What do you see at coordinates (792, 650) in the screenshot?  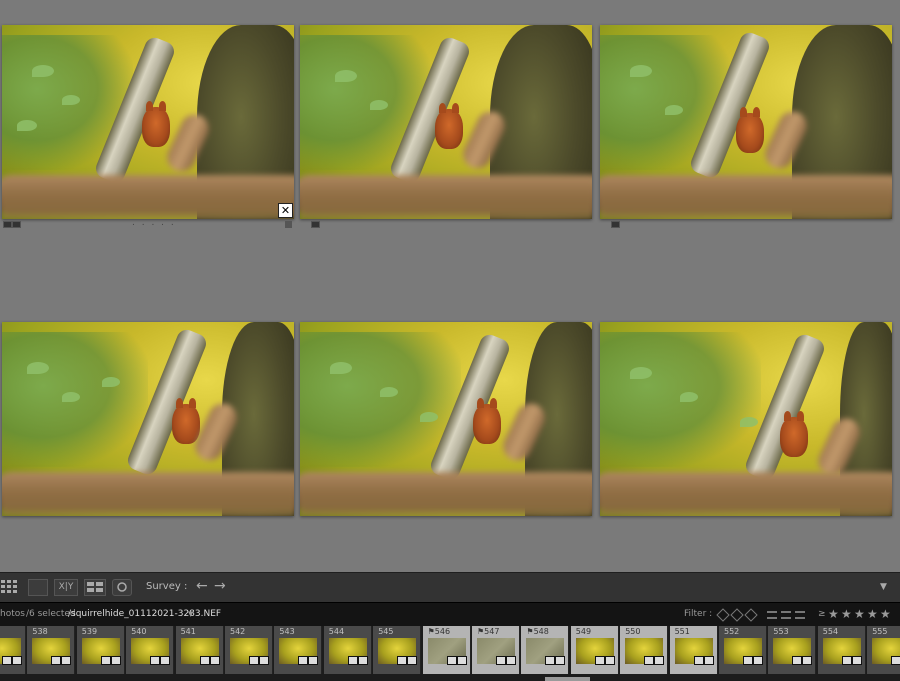 I see `filmstrip-thumbnail: 553` at bounding box center [792, 650].